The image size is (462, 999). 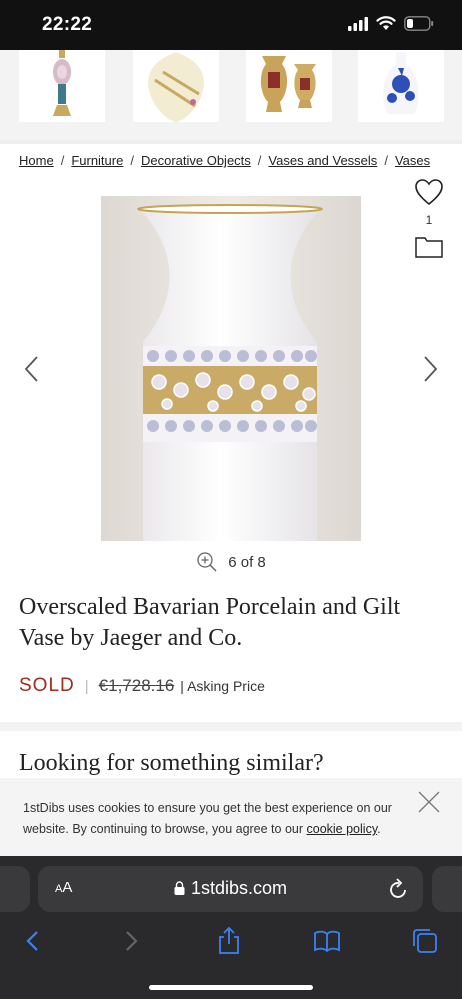 What do you see at coordinates (32, 369) in the screenshot?
I see `previous-image-chevron-left-icon` at bounding box center [32, 369].